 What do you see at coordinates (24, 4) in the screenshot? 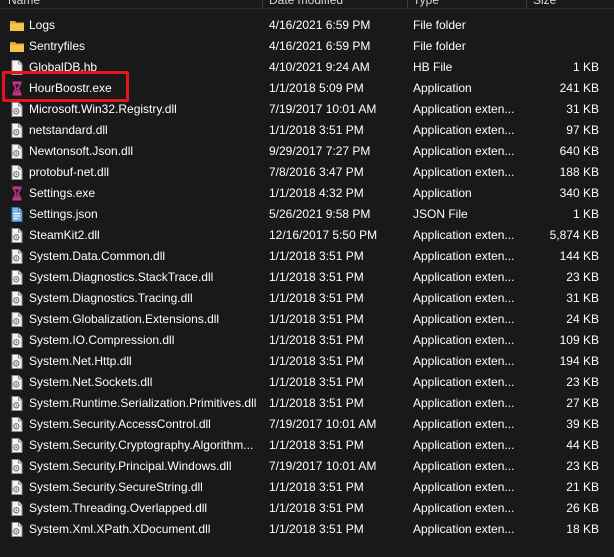
I see `column-header-name: Name` at bounding box center [24, 4].